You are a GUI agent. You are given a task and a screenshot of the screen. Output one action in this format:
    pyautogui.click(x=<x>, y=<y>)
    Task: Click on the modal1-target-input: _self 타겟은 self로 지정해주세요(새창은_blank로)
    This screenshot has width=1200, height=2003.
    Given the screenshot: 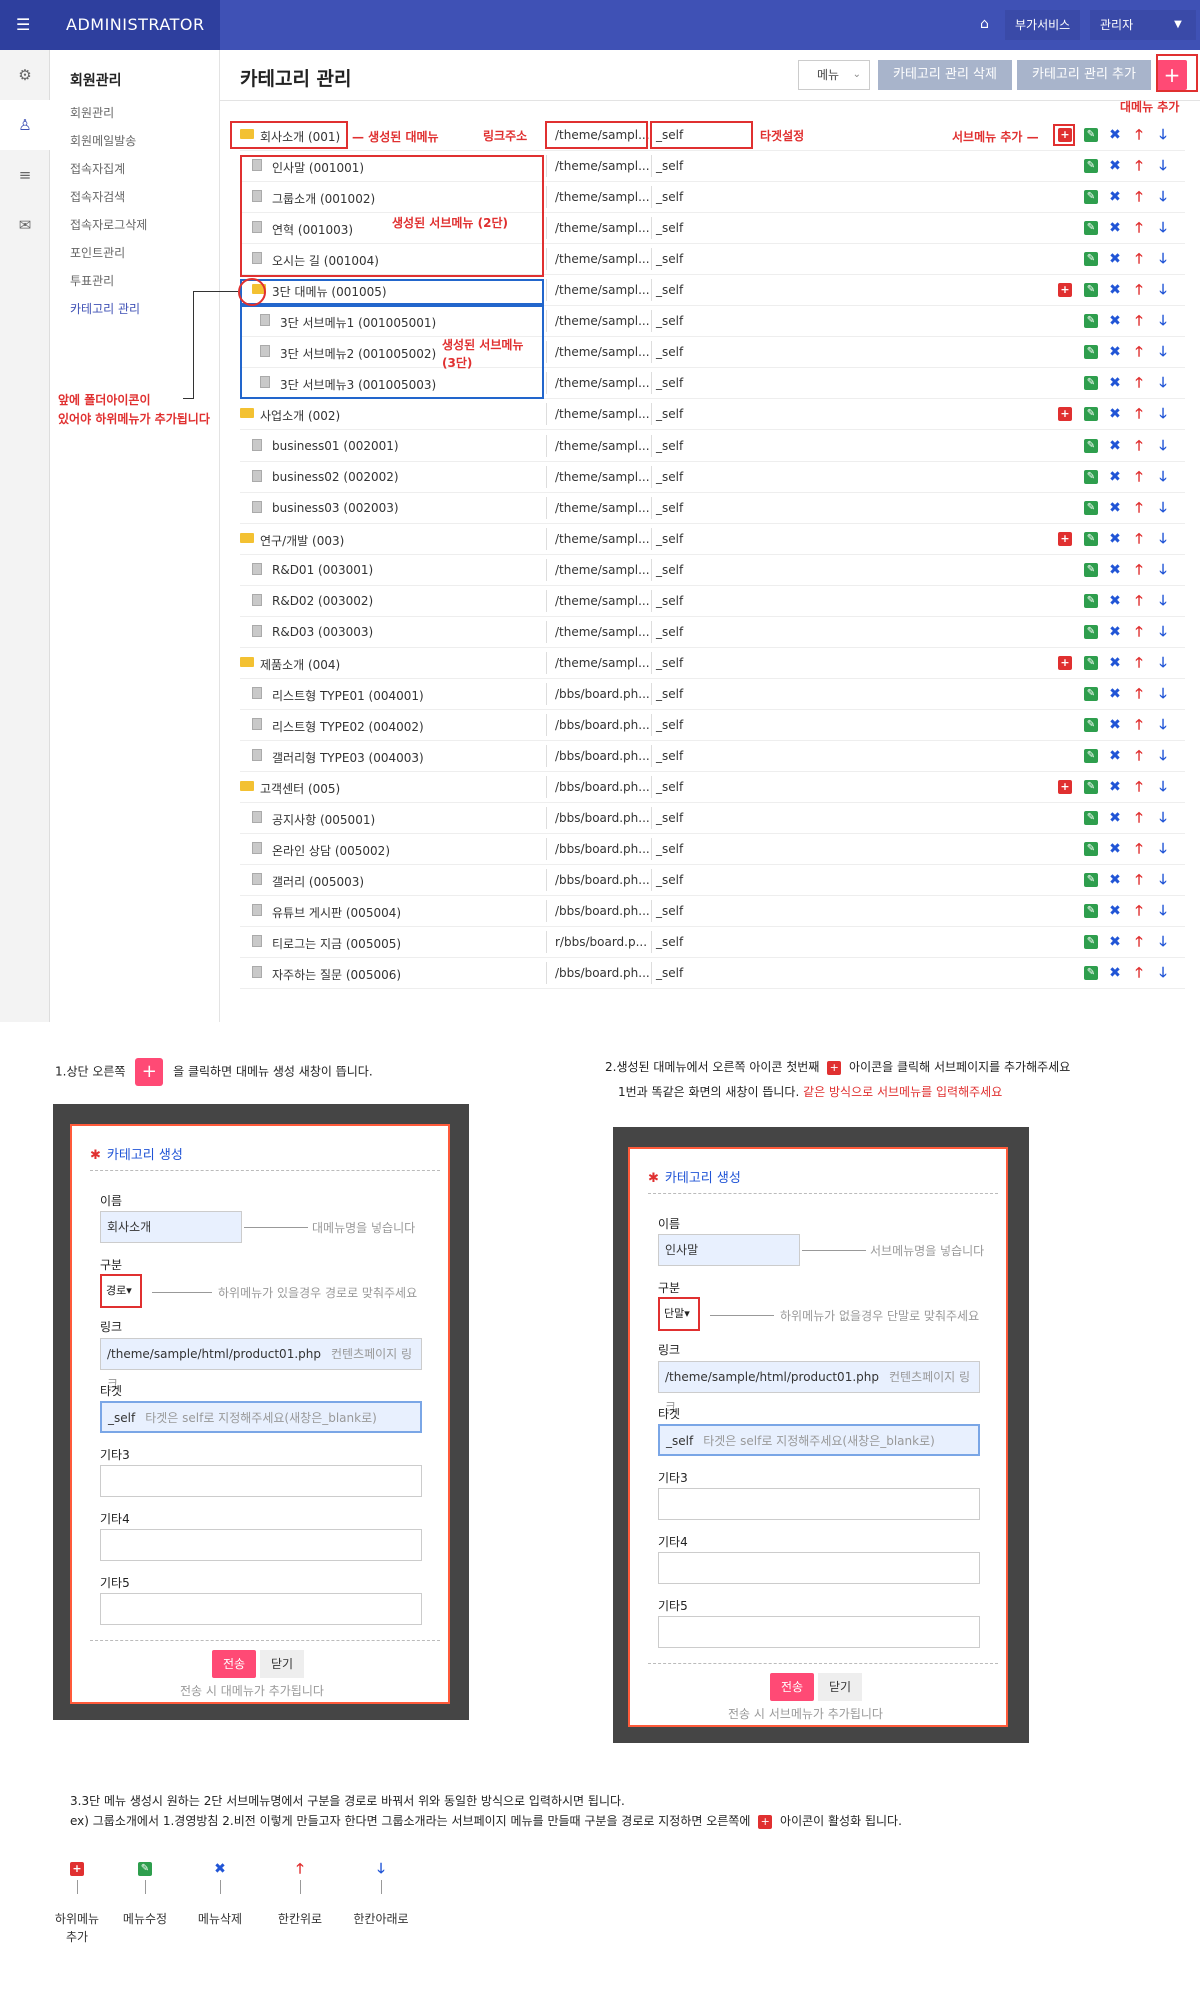 What is the action you would take?
    pyautogui.click(x=261, y=1417)
    